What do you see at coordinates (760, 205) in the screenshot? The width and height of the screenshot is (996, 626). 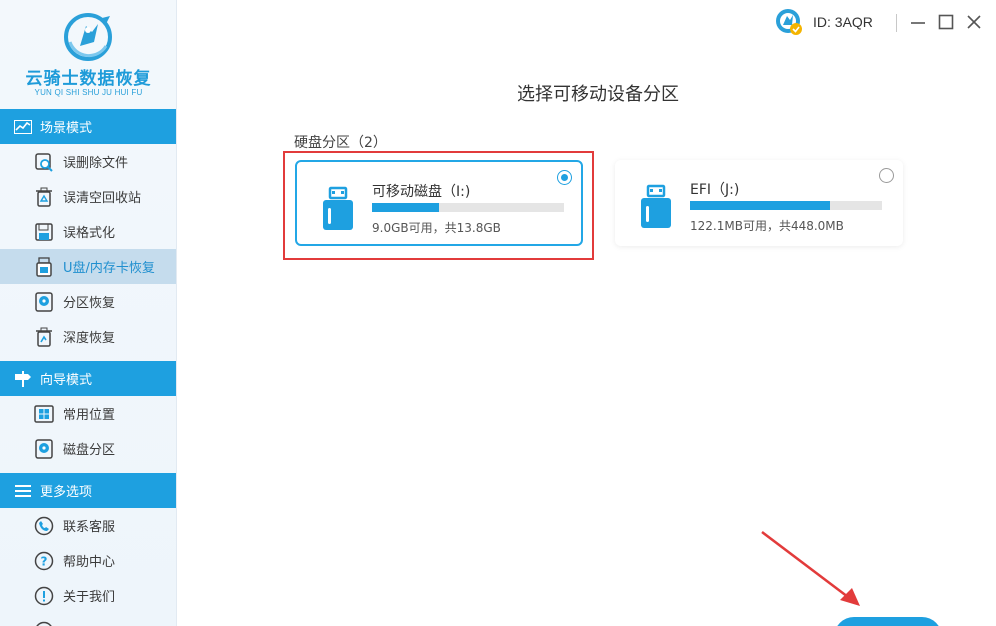 I see `usage-bar-fill` at bounding box center [760, 205].